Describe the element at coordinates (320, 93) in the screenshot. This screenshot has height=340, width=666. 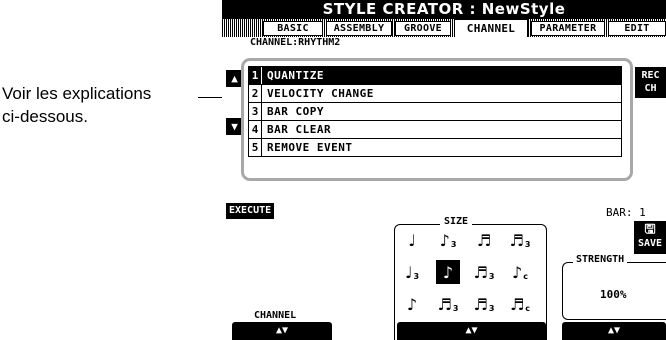
I see `menu-item-label: VELOCITY CHANGE` at that location.